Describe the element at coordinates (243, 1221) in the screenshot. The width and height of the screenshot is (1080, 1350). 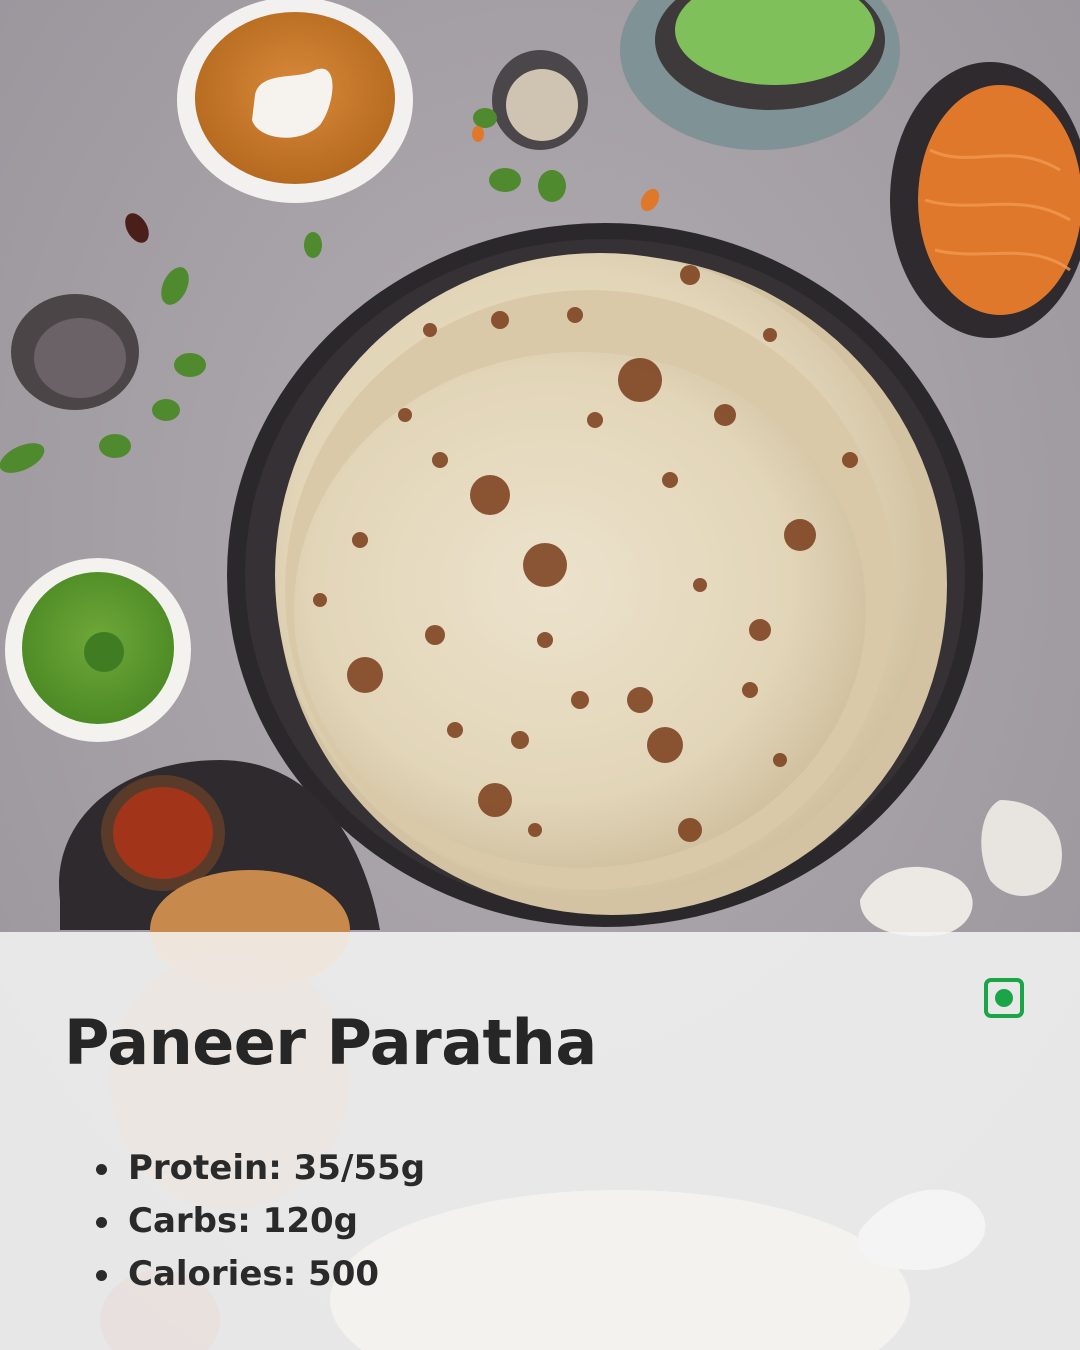
I see `nutrition-label: Carbs: 120g` at that location.